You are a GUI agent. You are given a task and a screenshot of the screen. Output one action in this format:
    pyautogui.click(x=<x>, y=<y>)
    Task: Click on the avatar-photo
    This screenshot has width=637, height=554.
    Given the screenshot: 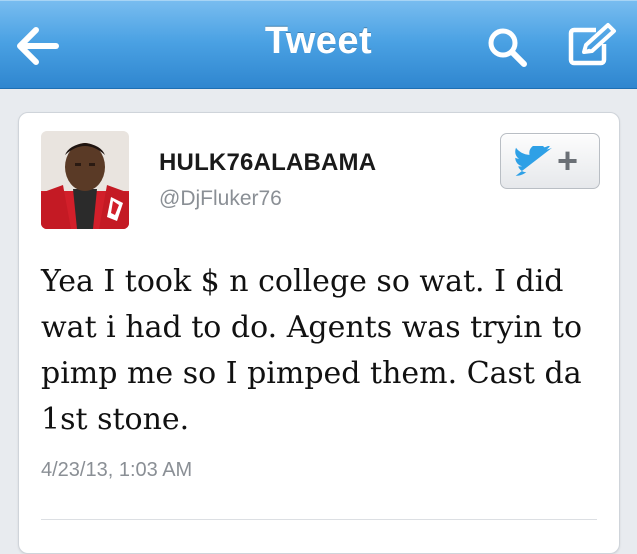 What is the action you would take?
    pyautogui.click(x=85, y=180)
    